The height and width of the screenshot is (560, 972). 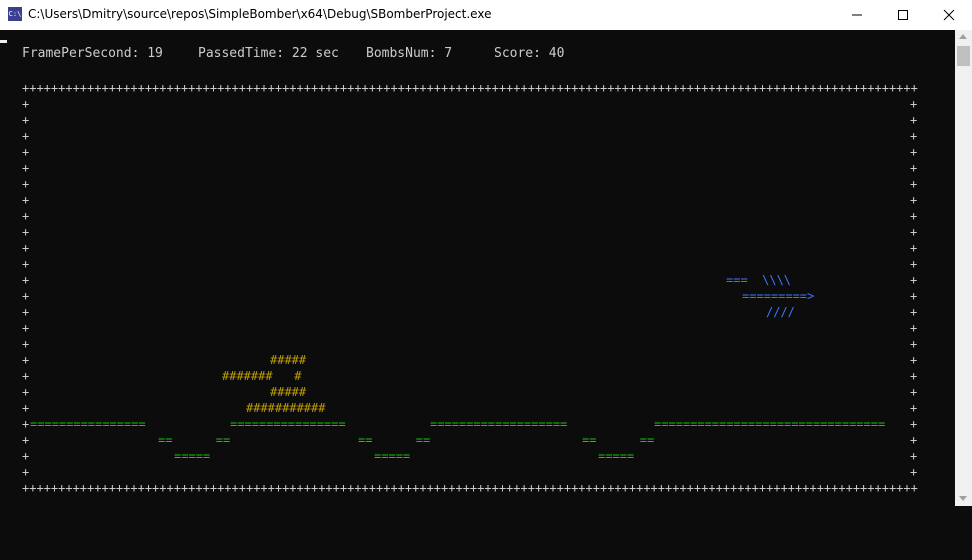 What do you see at coordinates (477, 296) in the screenshot?
I see `field-row: + =========> +` at bounding box center [477, 296].